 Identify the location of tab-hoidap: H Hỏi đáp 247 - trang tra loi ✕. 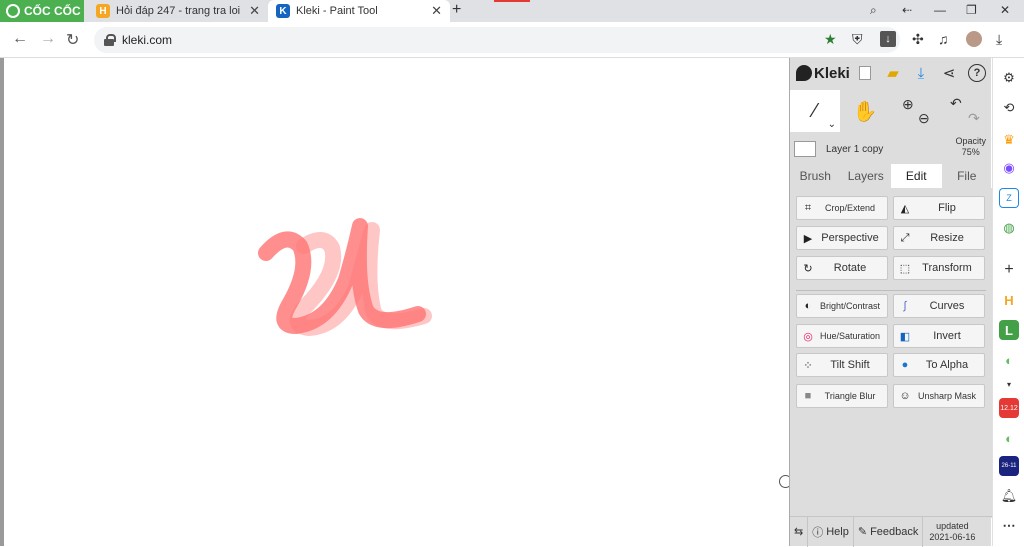
(178, 11).